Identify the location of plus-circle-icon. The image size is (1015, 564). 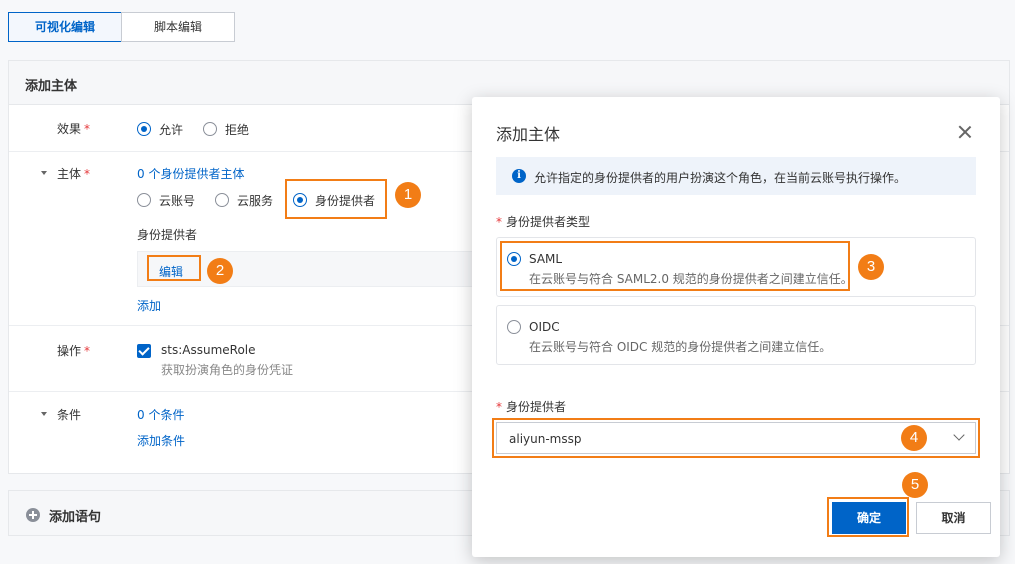
(33, 515).